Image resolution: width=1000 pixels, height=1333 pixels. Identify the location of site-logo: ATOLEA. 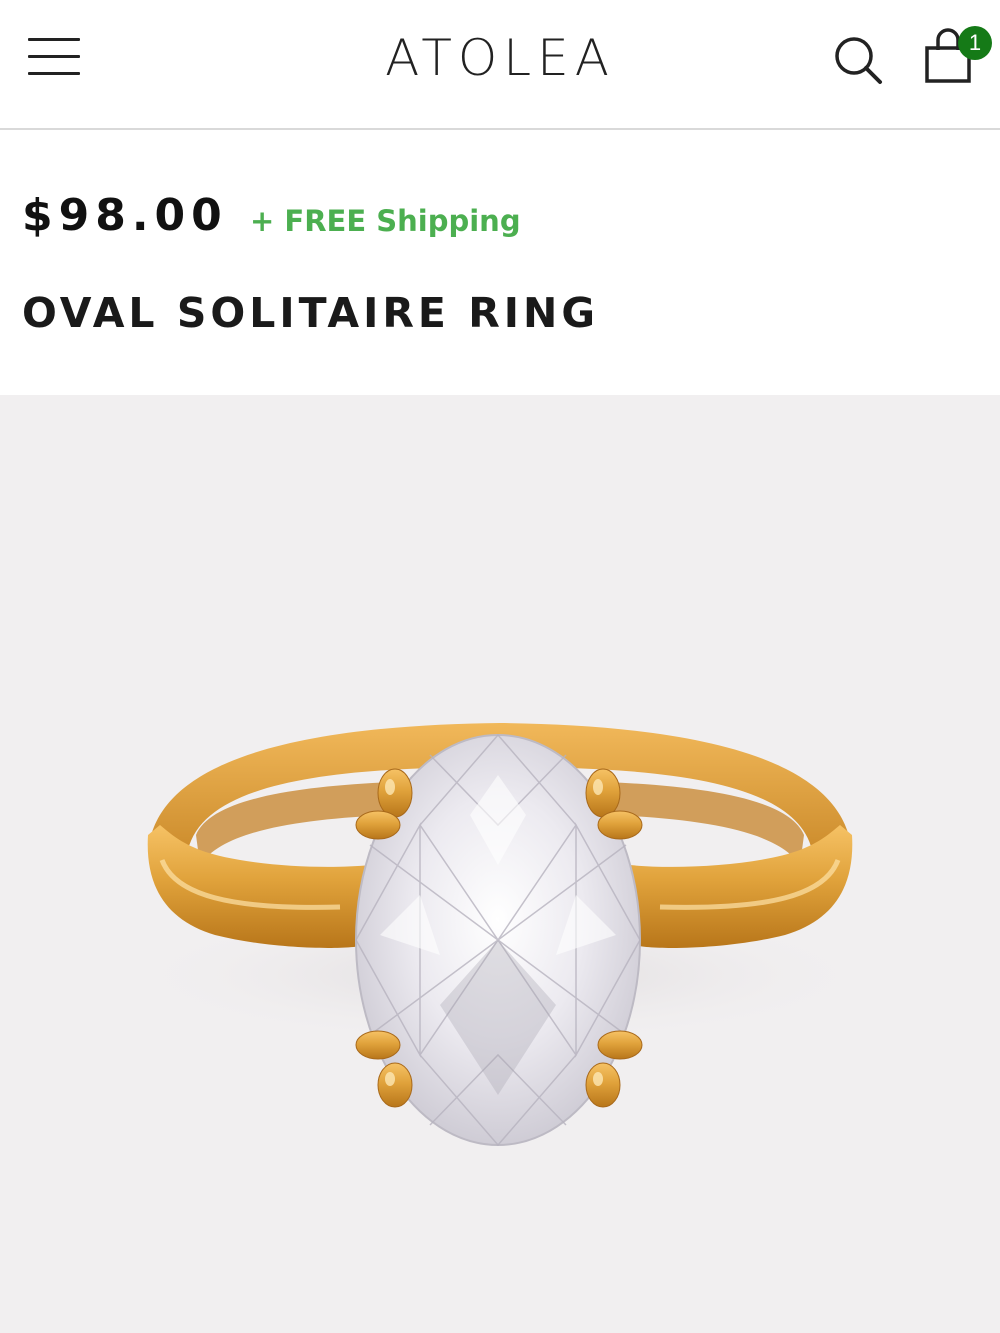
(500, 58).